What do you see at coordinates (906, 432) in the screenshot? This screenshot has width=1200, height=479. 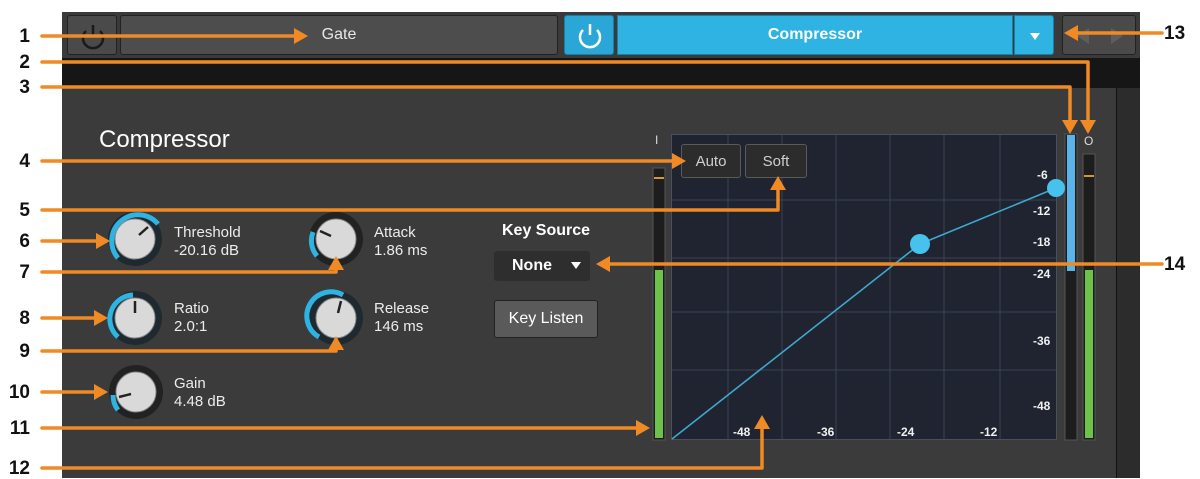 I see `x-tick-label: -24` at bounding box center [906, 432].